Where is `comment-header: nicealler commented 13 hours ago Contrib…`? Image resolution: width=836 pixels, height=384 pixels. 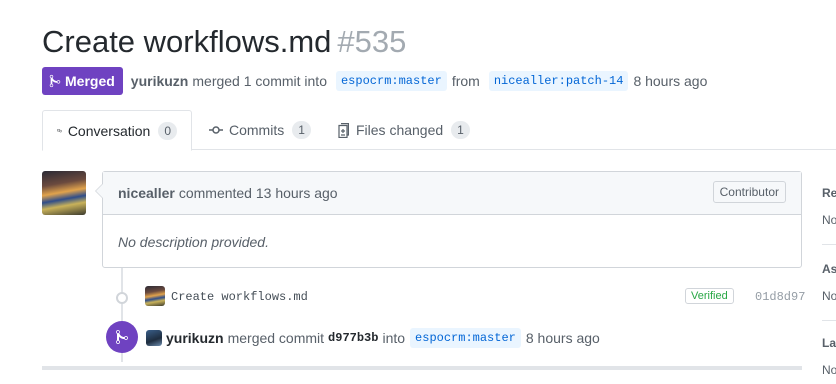 comment-header: nicealler commented 13 hours ago Contrib… is located at coordinates (452, 193).